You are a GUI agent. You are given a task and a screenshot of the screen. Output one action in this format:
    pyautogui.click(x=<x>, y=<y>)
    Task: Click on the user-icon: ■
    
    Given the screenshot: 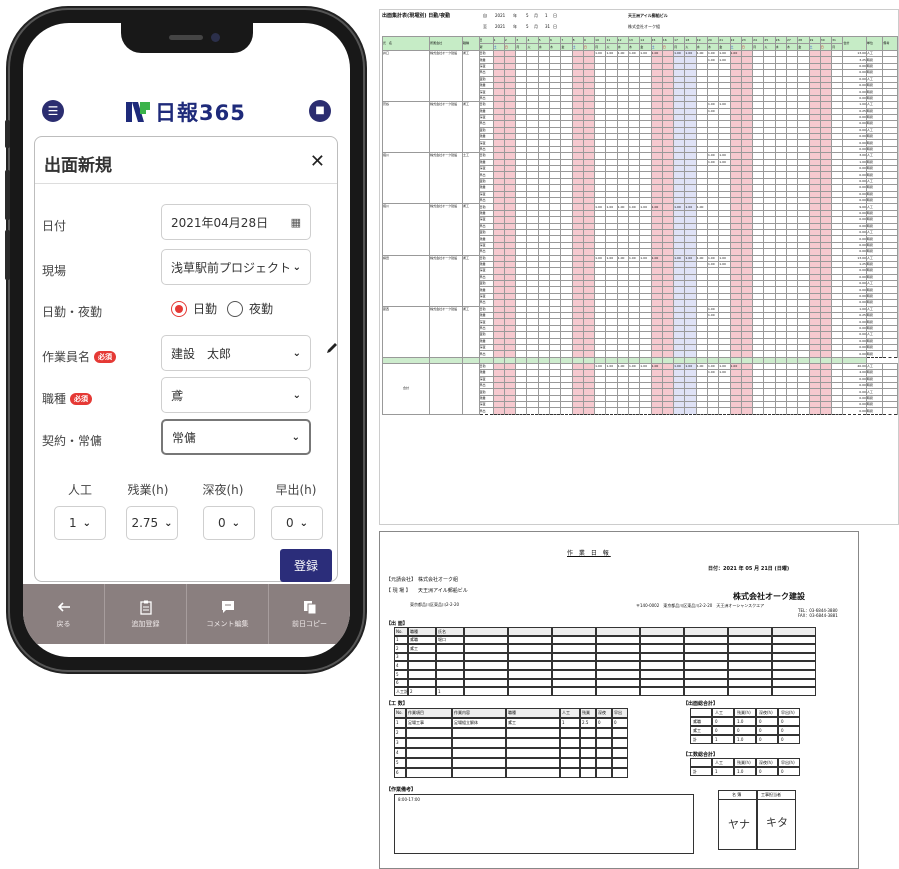 What is the action you would take?
    pyautogui.click(x=320, y=111)
    